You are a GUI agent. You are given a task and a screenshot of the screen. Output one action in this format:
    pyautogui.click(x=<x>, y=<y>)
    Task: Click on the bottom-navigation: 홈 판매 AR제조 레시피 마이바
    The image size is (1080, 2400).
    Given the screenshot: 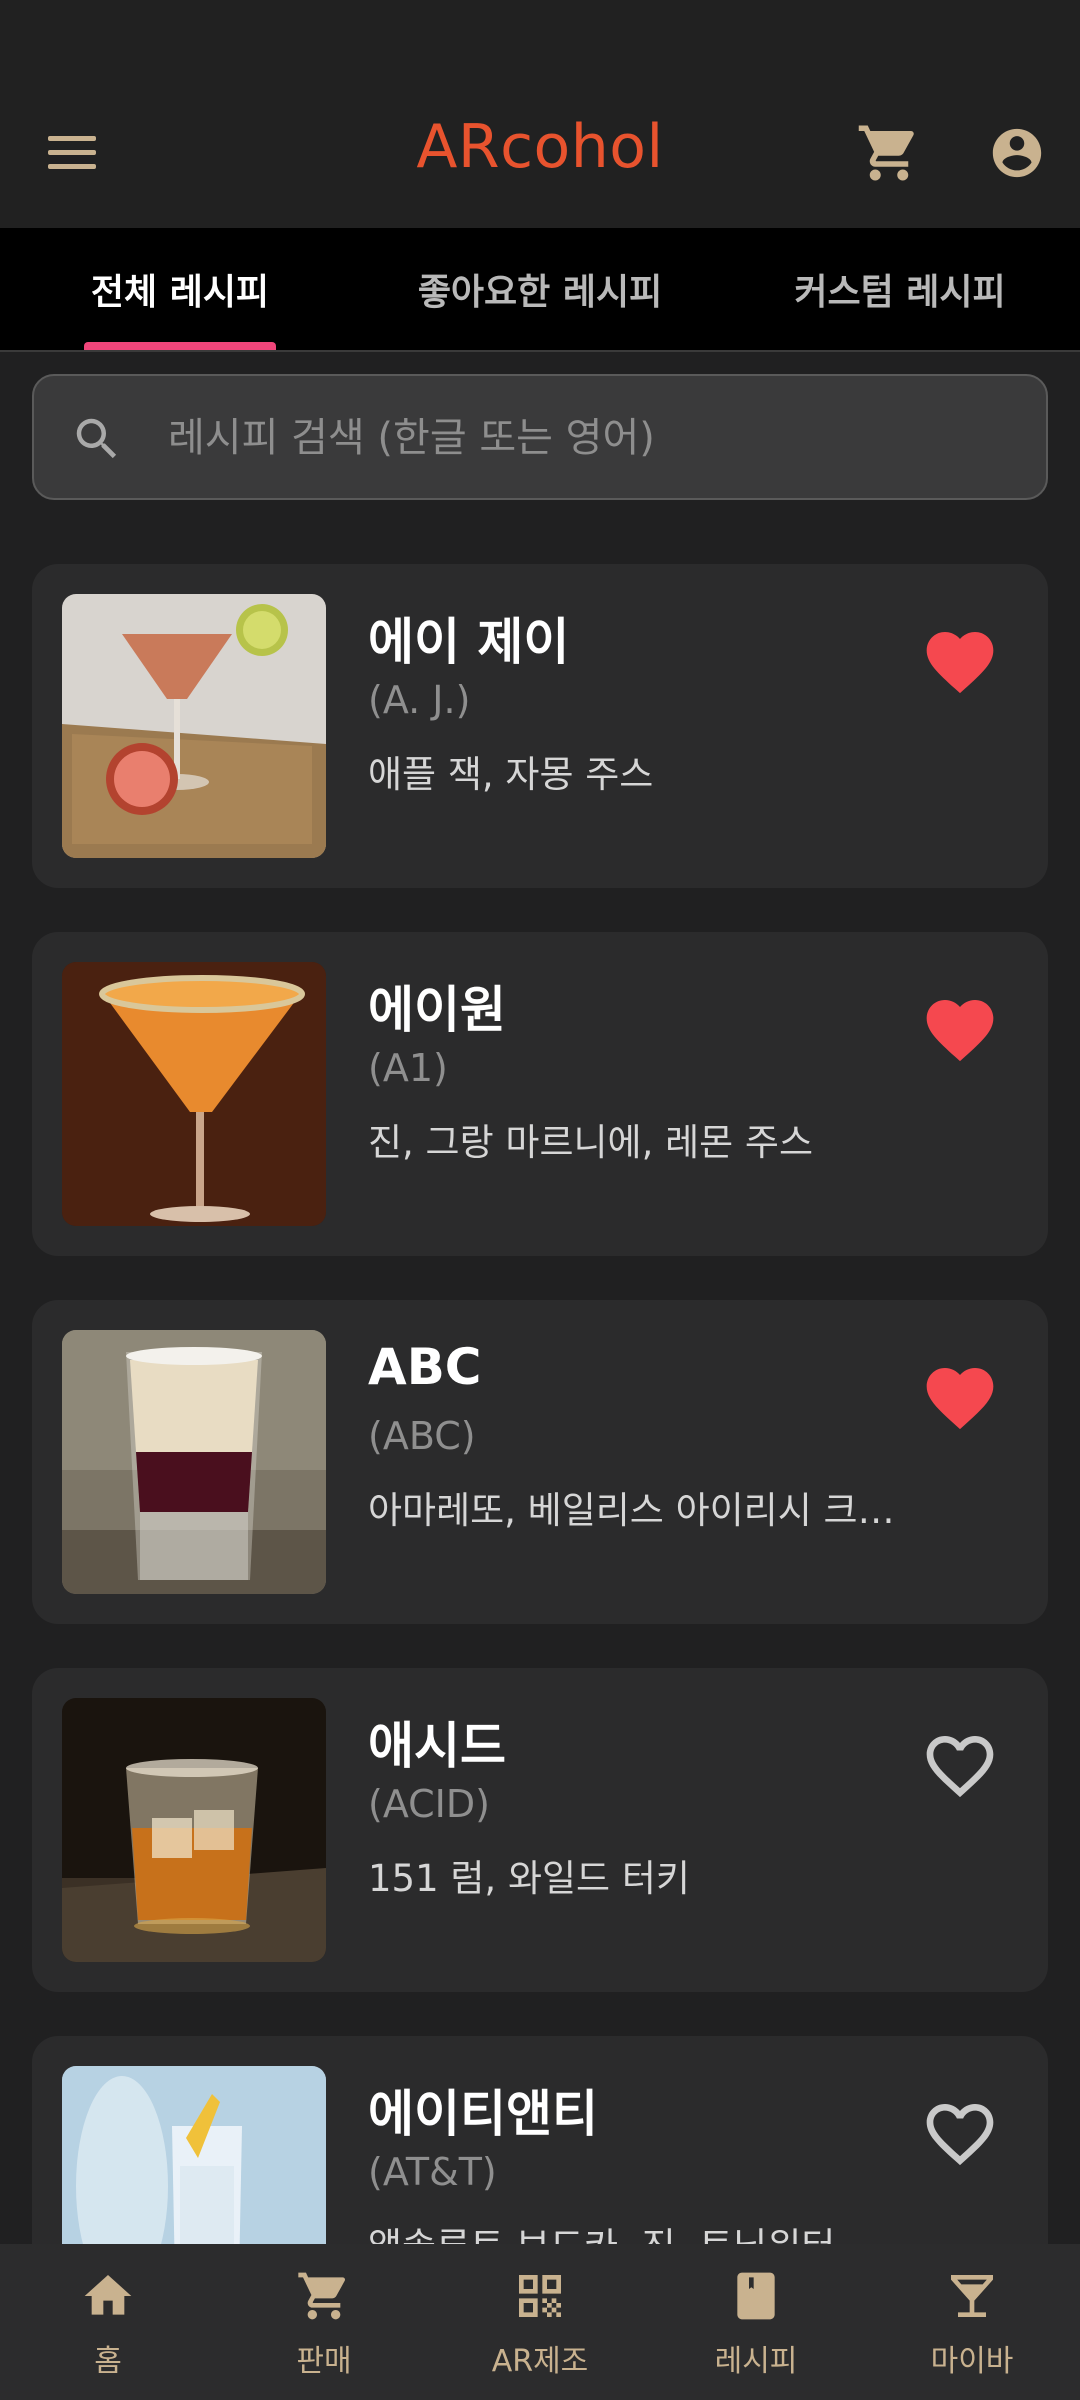 What is the action you would take?
    pyautogui.click(x=540, y=2322)
    